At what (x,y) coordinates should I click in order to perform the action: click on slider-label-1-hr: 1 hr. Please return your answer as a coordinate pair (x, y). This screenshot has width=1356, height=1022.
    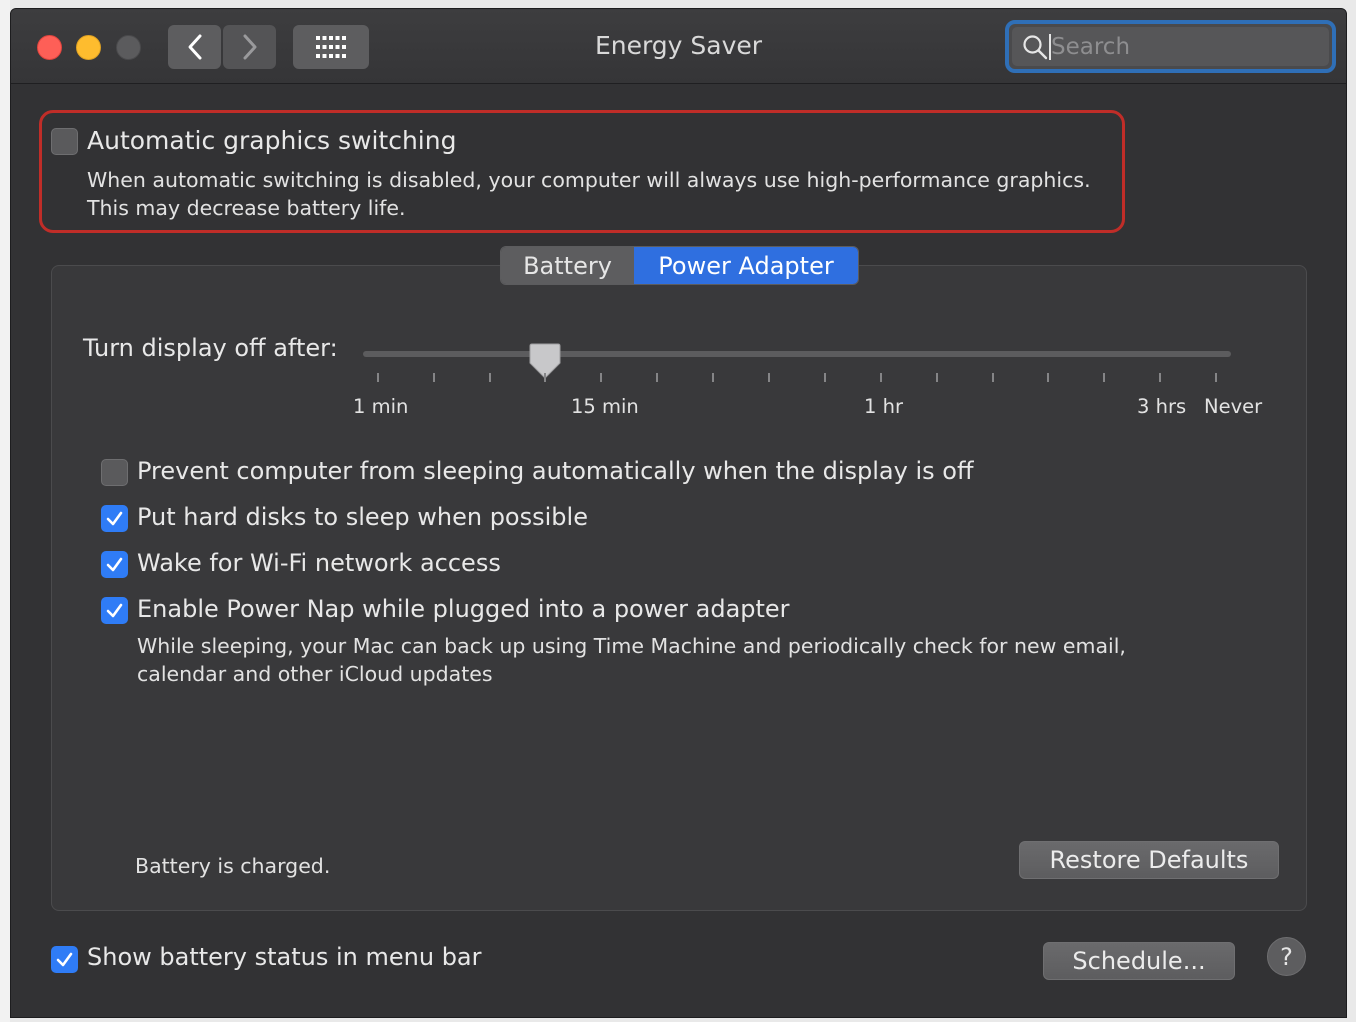
    Looking at the image, I should click on (883, 406).